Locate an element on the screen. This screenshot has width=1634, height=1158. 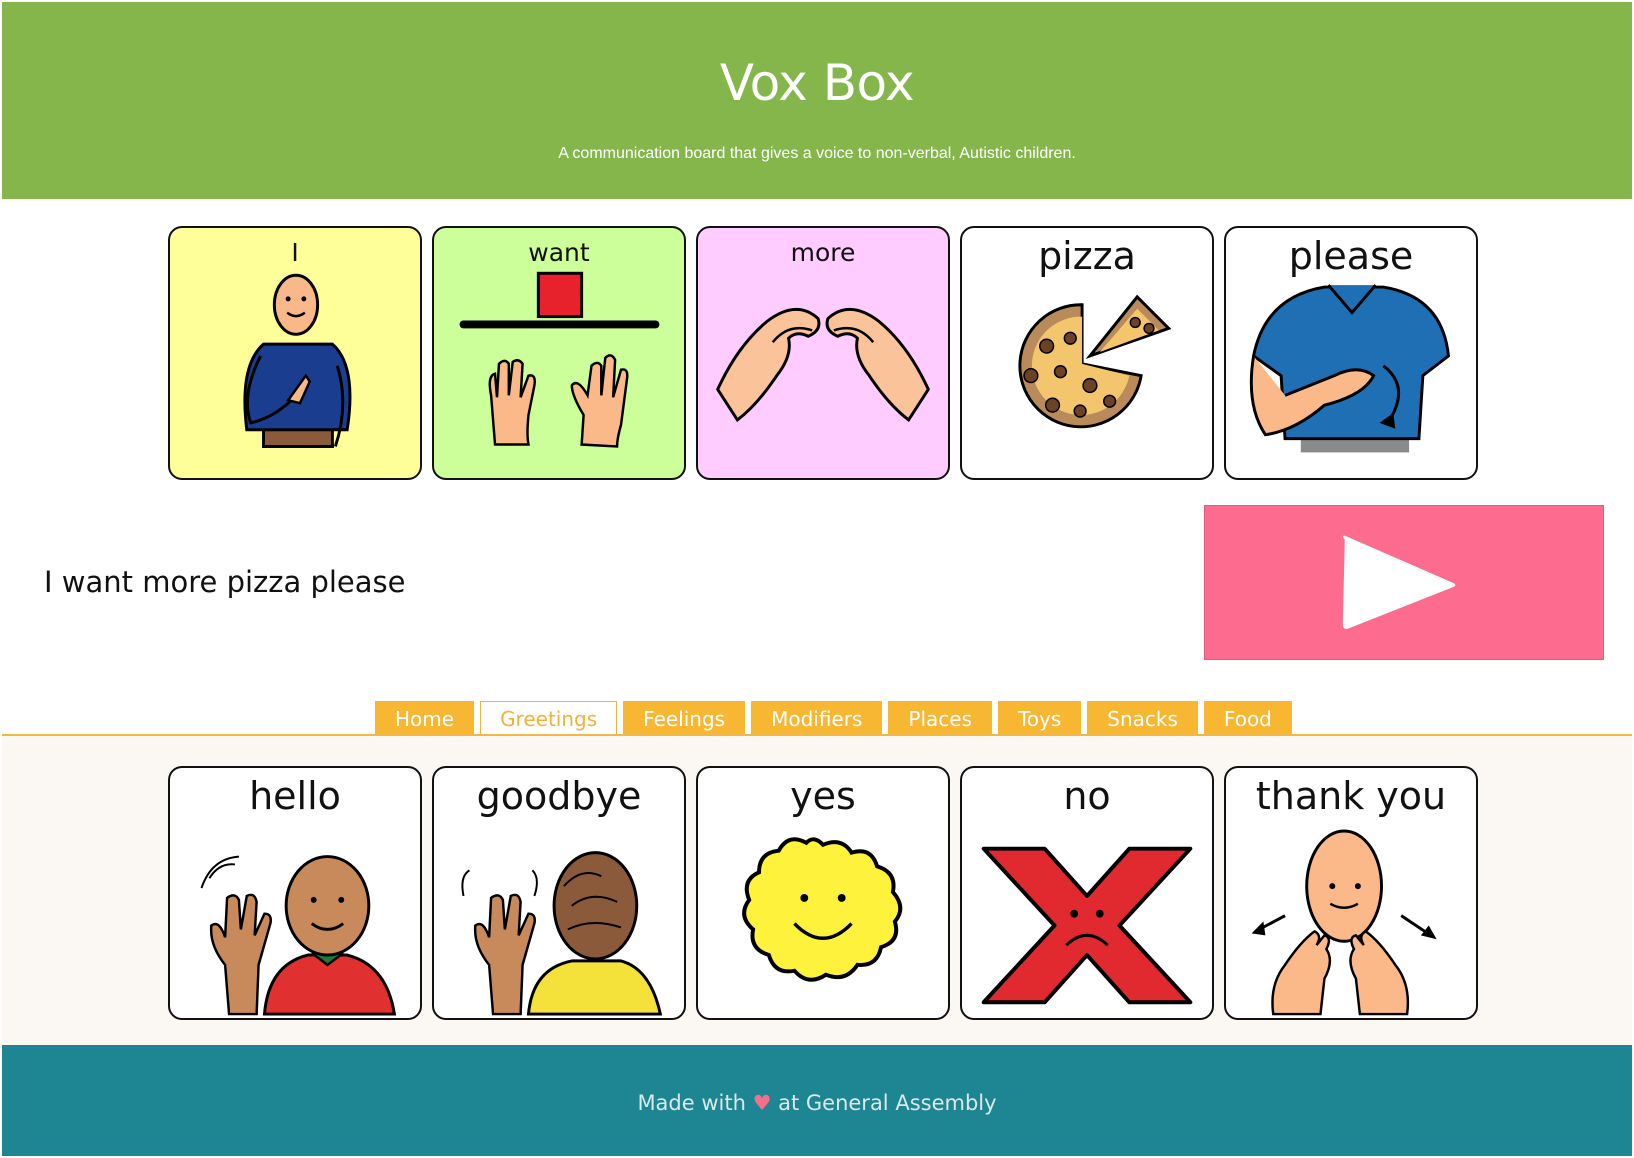
hand-circling-chest-icon is located at coordinates (1349, 368).